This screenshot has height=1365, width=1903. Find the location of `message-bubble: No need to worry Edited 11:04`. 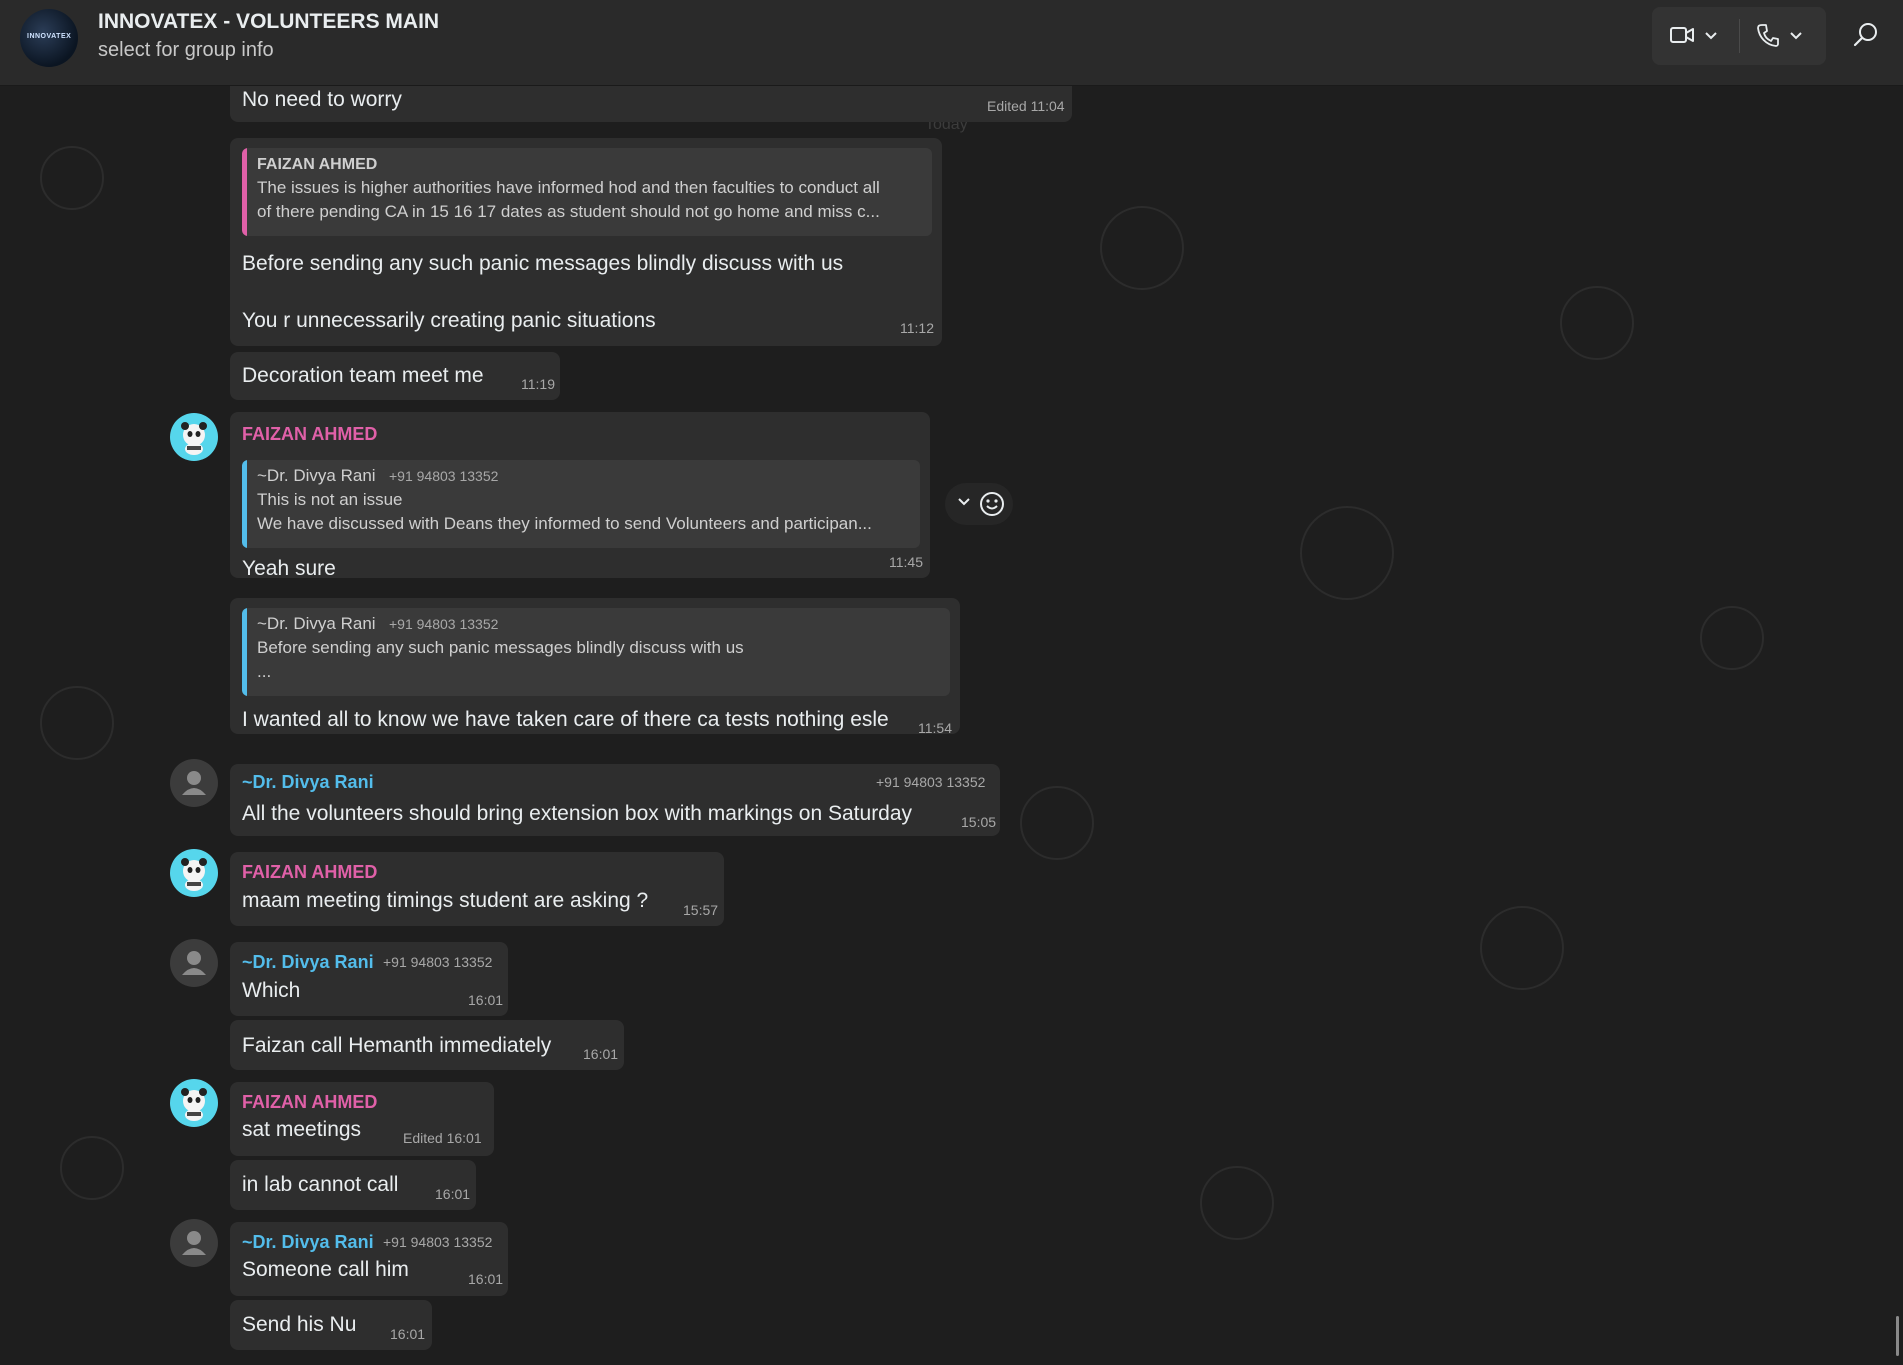

message-bubble: No need to worry Edited 11:04 is located at coordinates (651, 104).